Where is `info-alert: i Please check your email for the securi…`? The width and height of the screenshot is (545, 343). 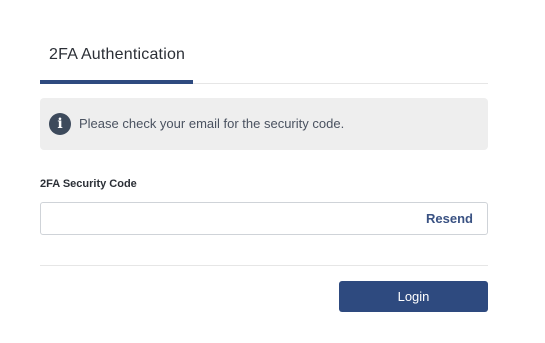
info-alert: i Please check your email for the securi… is located at coordinates (264, 124).